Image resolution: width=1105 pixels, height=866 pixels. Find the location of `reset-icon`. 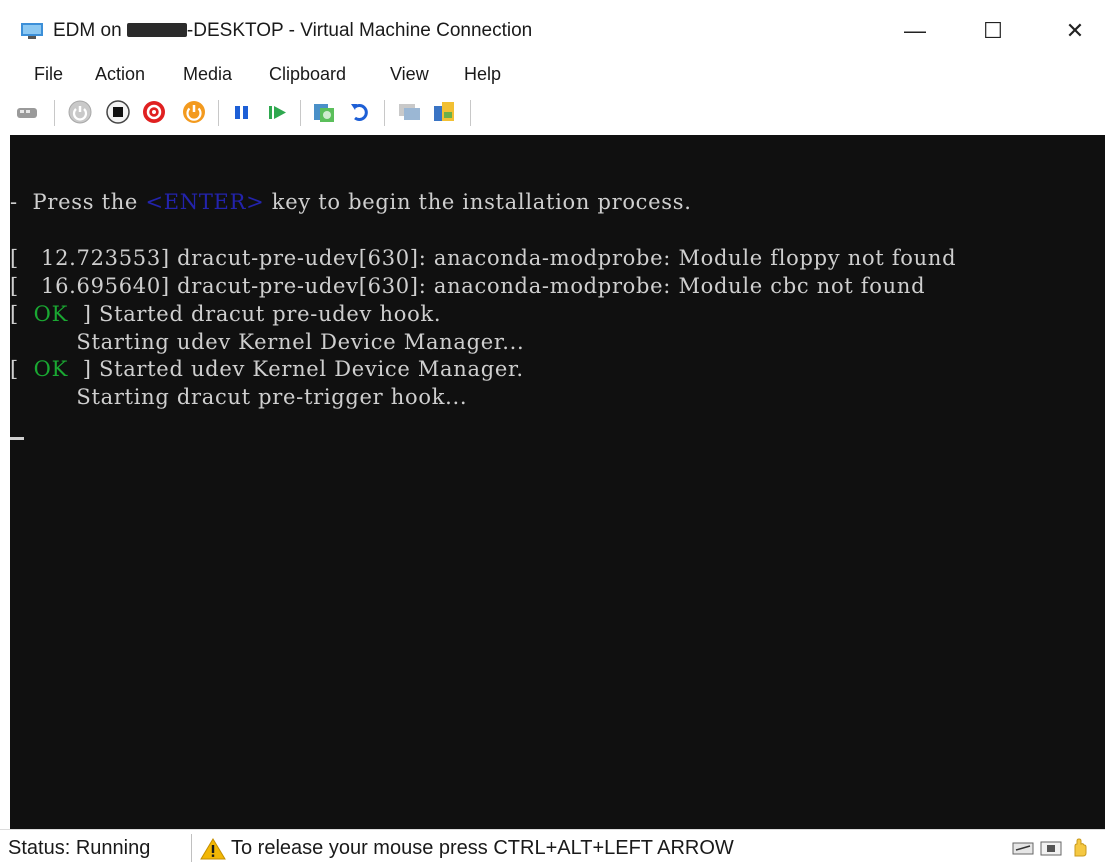

reset-icon is located at coordinates (278, 112).